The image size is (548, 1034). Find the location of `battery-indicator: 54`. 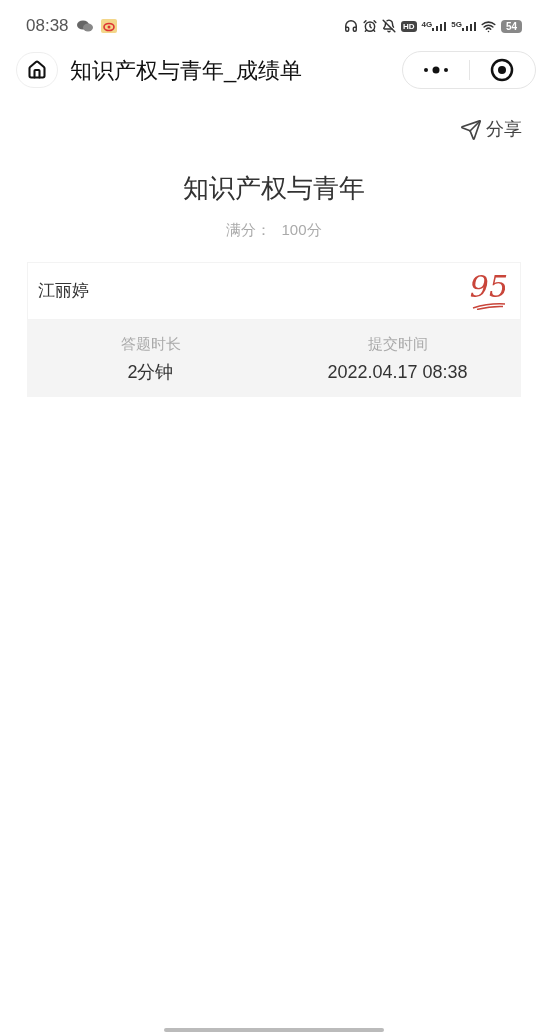

battery-indicator: 54 is located at coordinates (511, 26).